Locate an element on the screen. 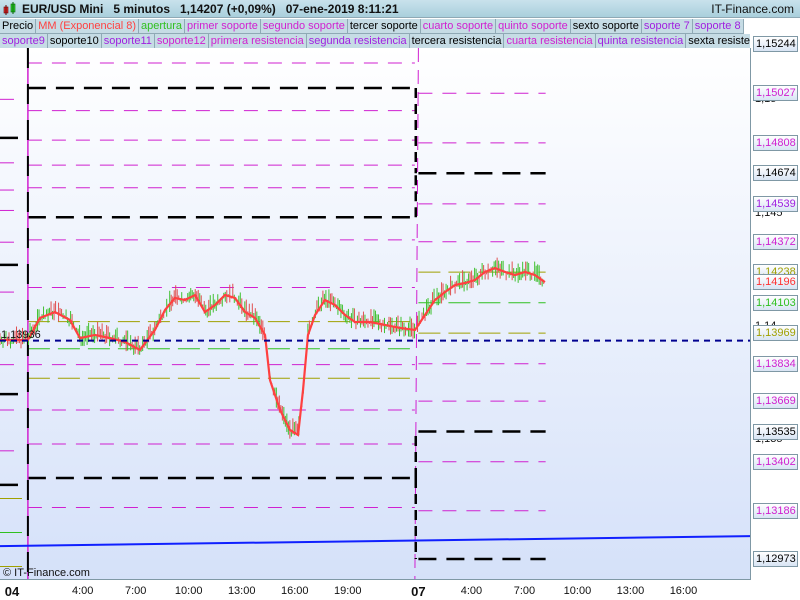 The image size is (800, 600). legend-item: soporte 8 is located at coordinates (718, 26).